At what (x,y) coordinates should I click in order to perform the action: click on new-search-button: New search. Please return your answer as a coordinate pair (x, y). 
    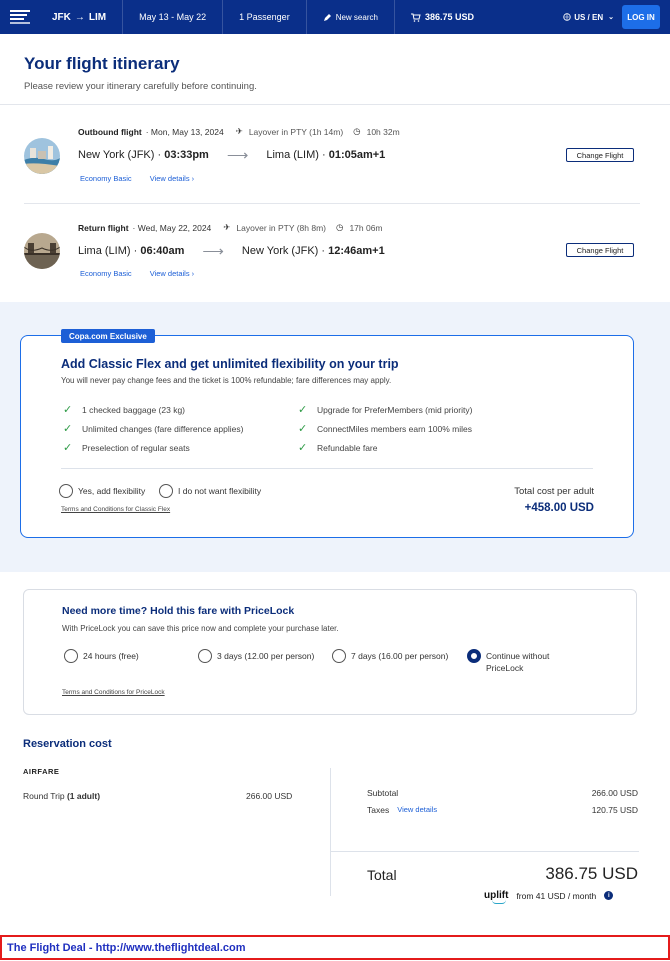
    Looking at the image, I should click on (351, 17).